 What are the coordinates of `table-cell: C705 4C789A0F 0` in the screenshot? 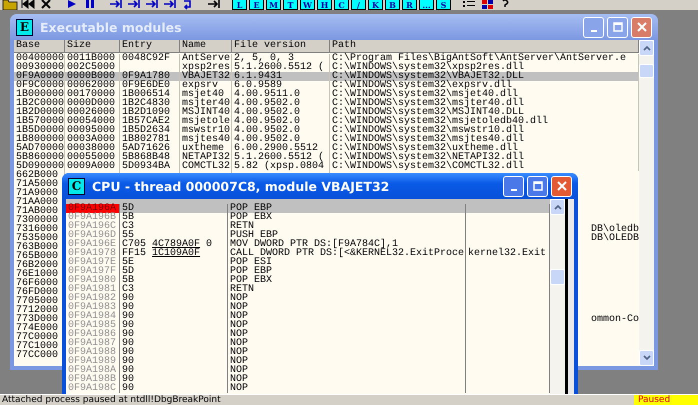 It's located at (167, 244).